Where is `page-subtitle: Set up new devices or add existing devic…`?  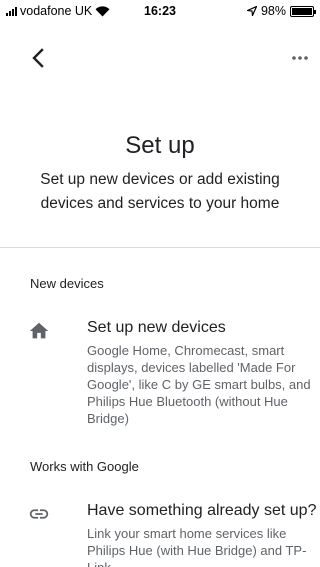
page-subtitle: Set up new devices or add existing devic… is located at coordinates (160, 191).